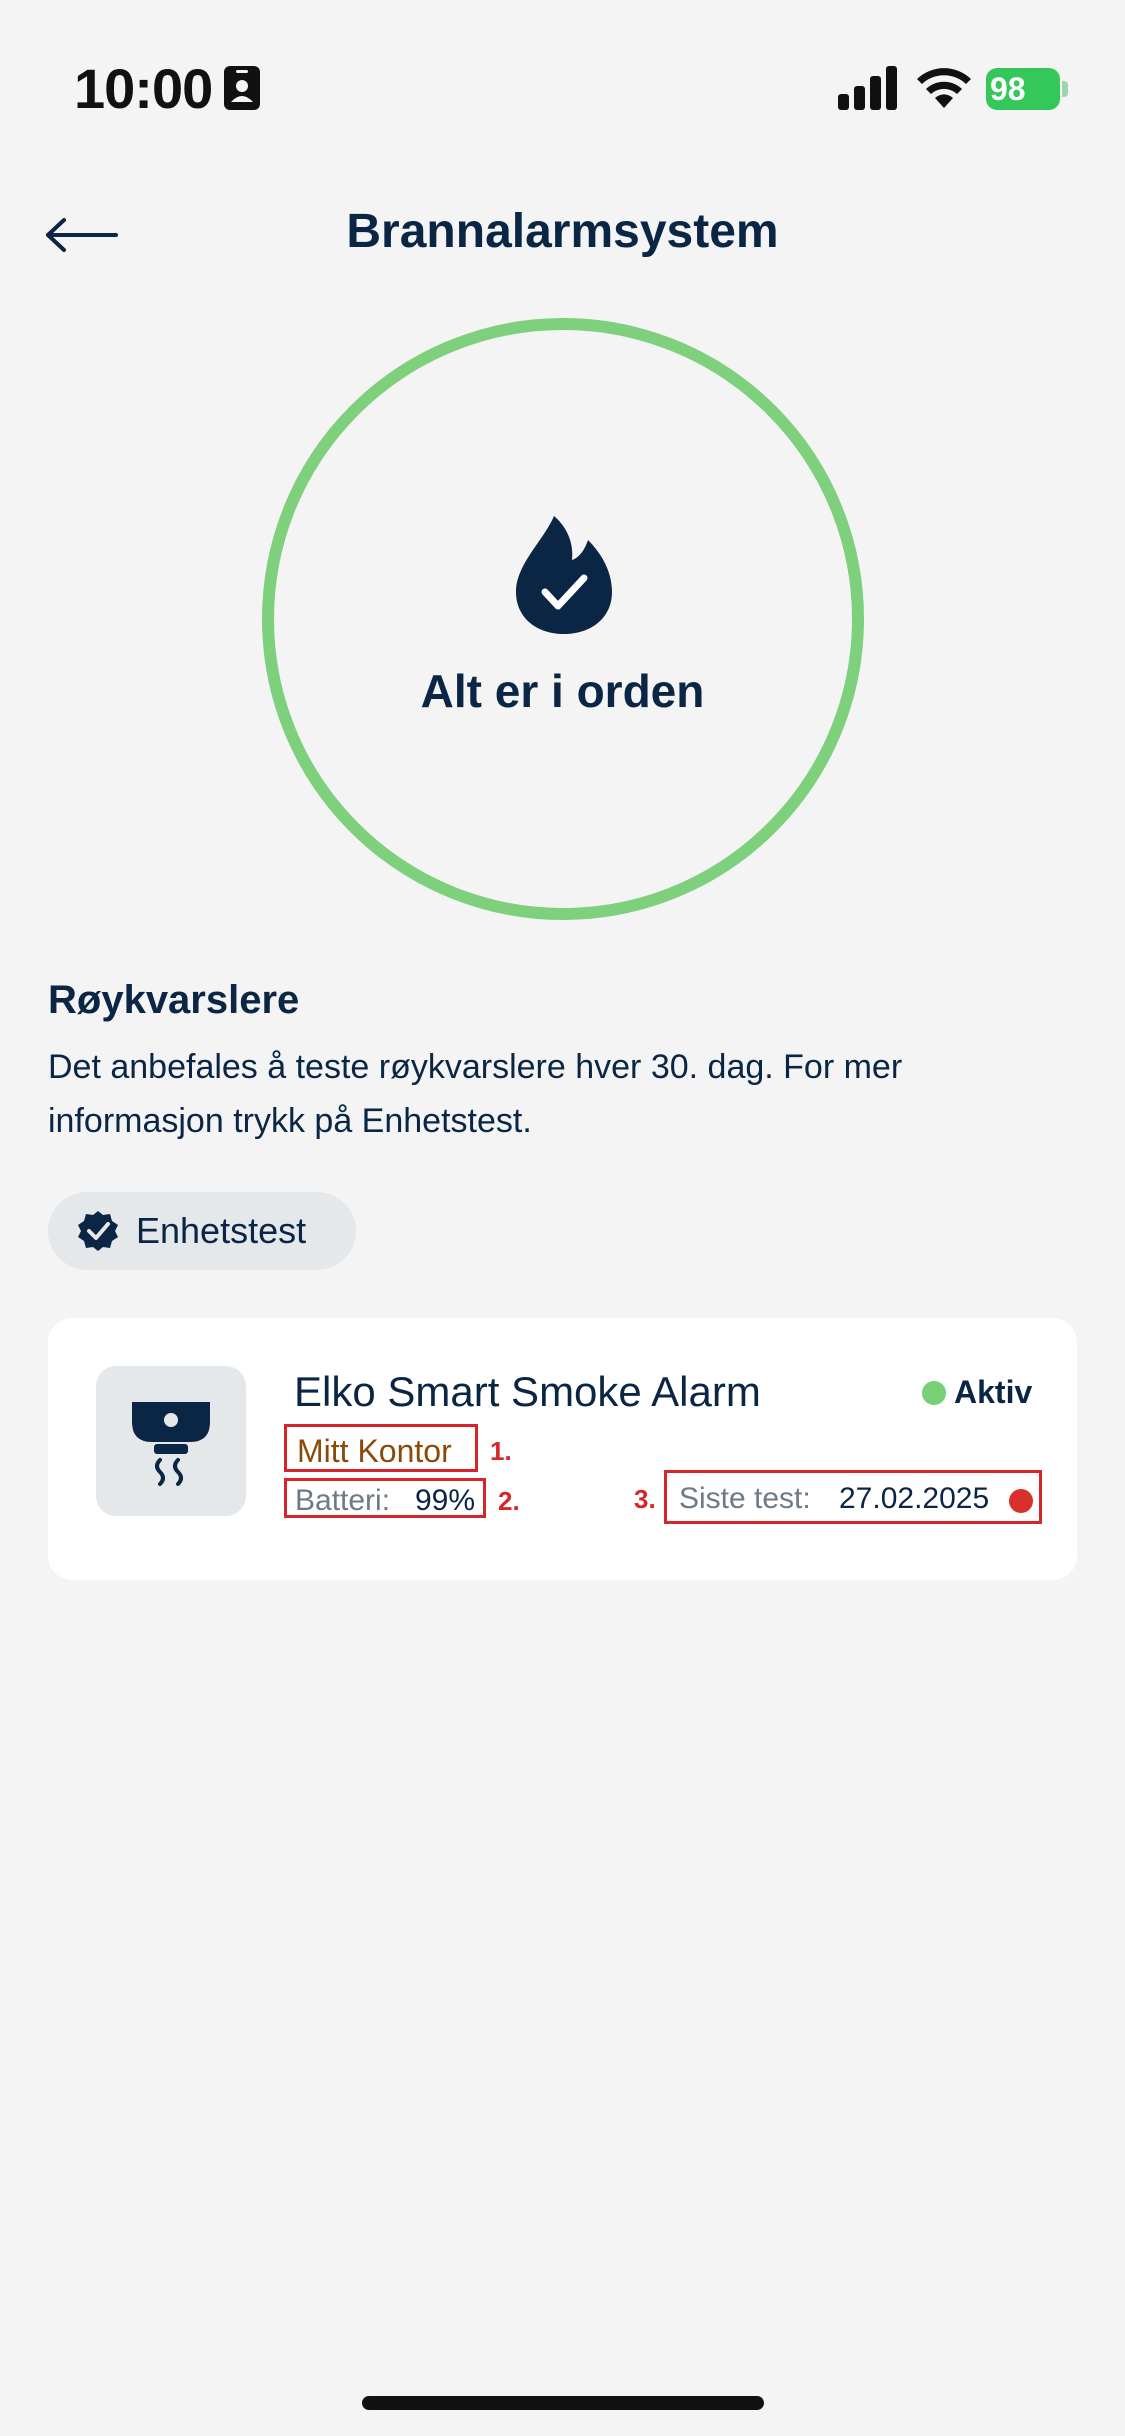 The width and height of the screenshot is (1125, 2436). I want to click on status-label: Aktiv, so click(993, 1392).